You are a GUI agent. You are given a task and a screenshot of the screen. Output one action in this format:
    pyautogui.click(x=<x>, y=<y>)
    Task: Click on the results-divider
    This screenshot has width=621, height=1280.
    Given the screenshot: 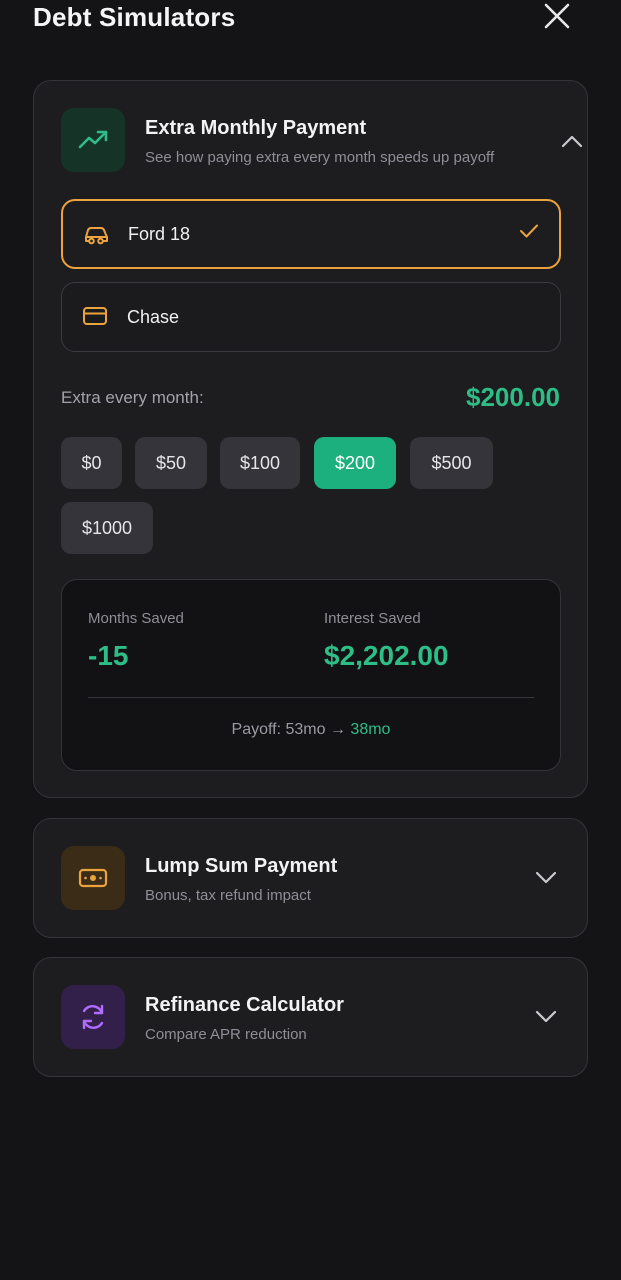 What is the action you would take?
    pyautogui.click(x=311, y=697)
    